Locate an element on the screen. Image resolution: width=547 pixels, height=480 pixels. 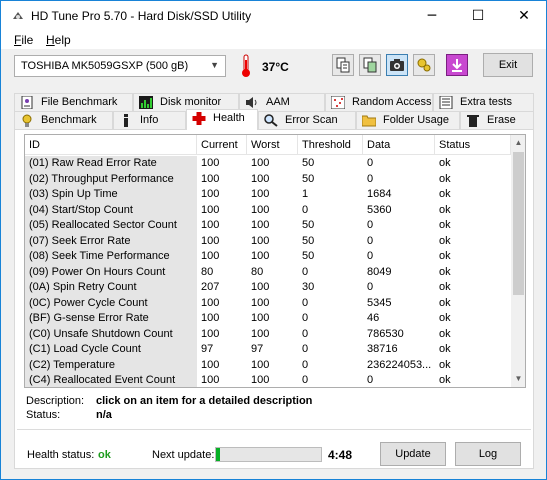
table-row: (01) Raw Read Error Rate 100 100 50 0 ok is located at coordinates (268, 164).